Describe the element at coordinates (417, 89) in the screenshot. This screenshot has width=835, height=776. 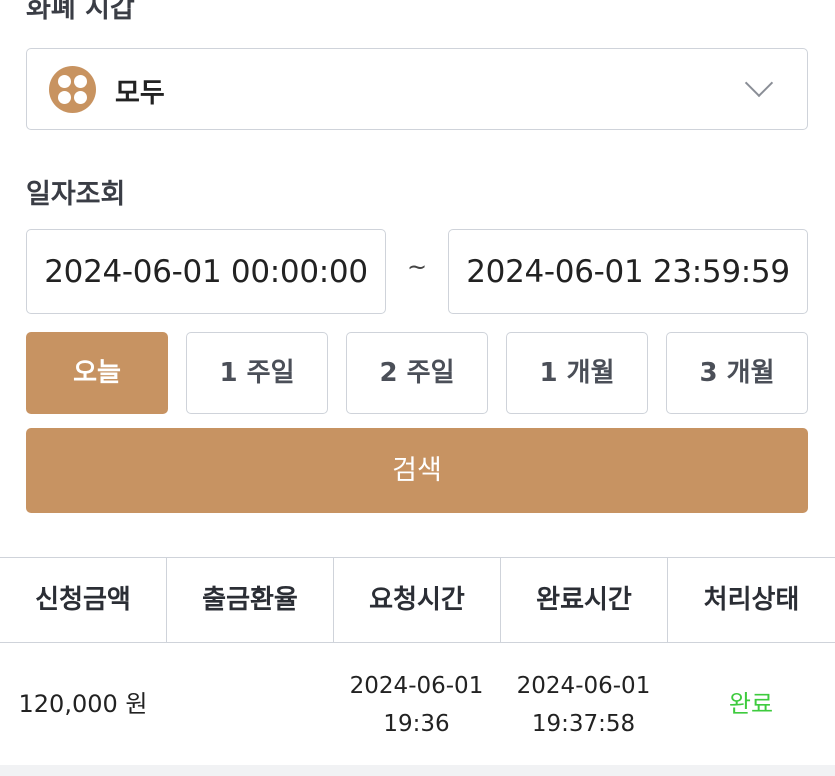
I see `currency-select: 모두` at that location.